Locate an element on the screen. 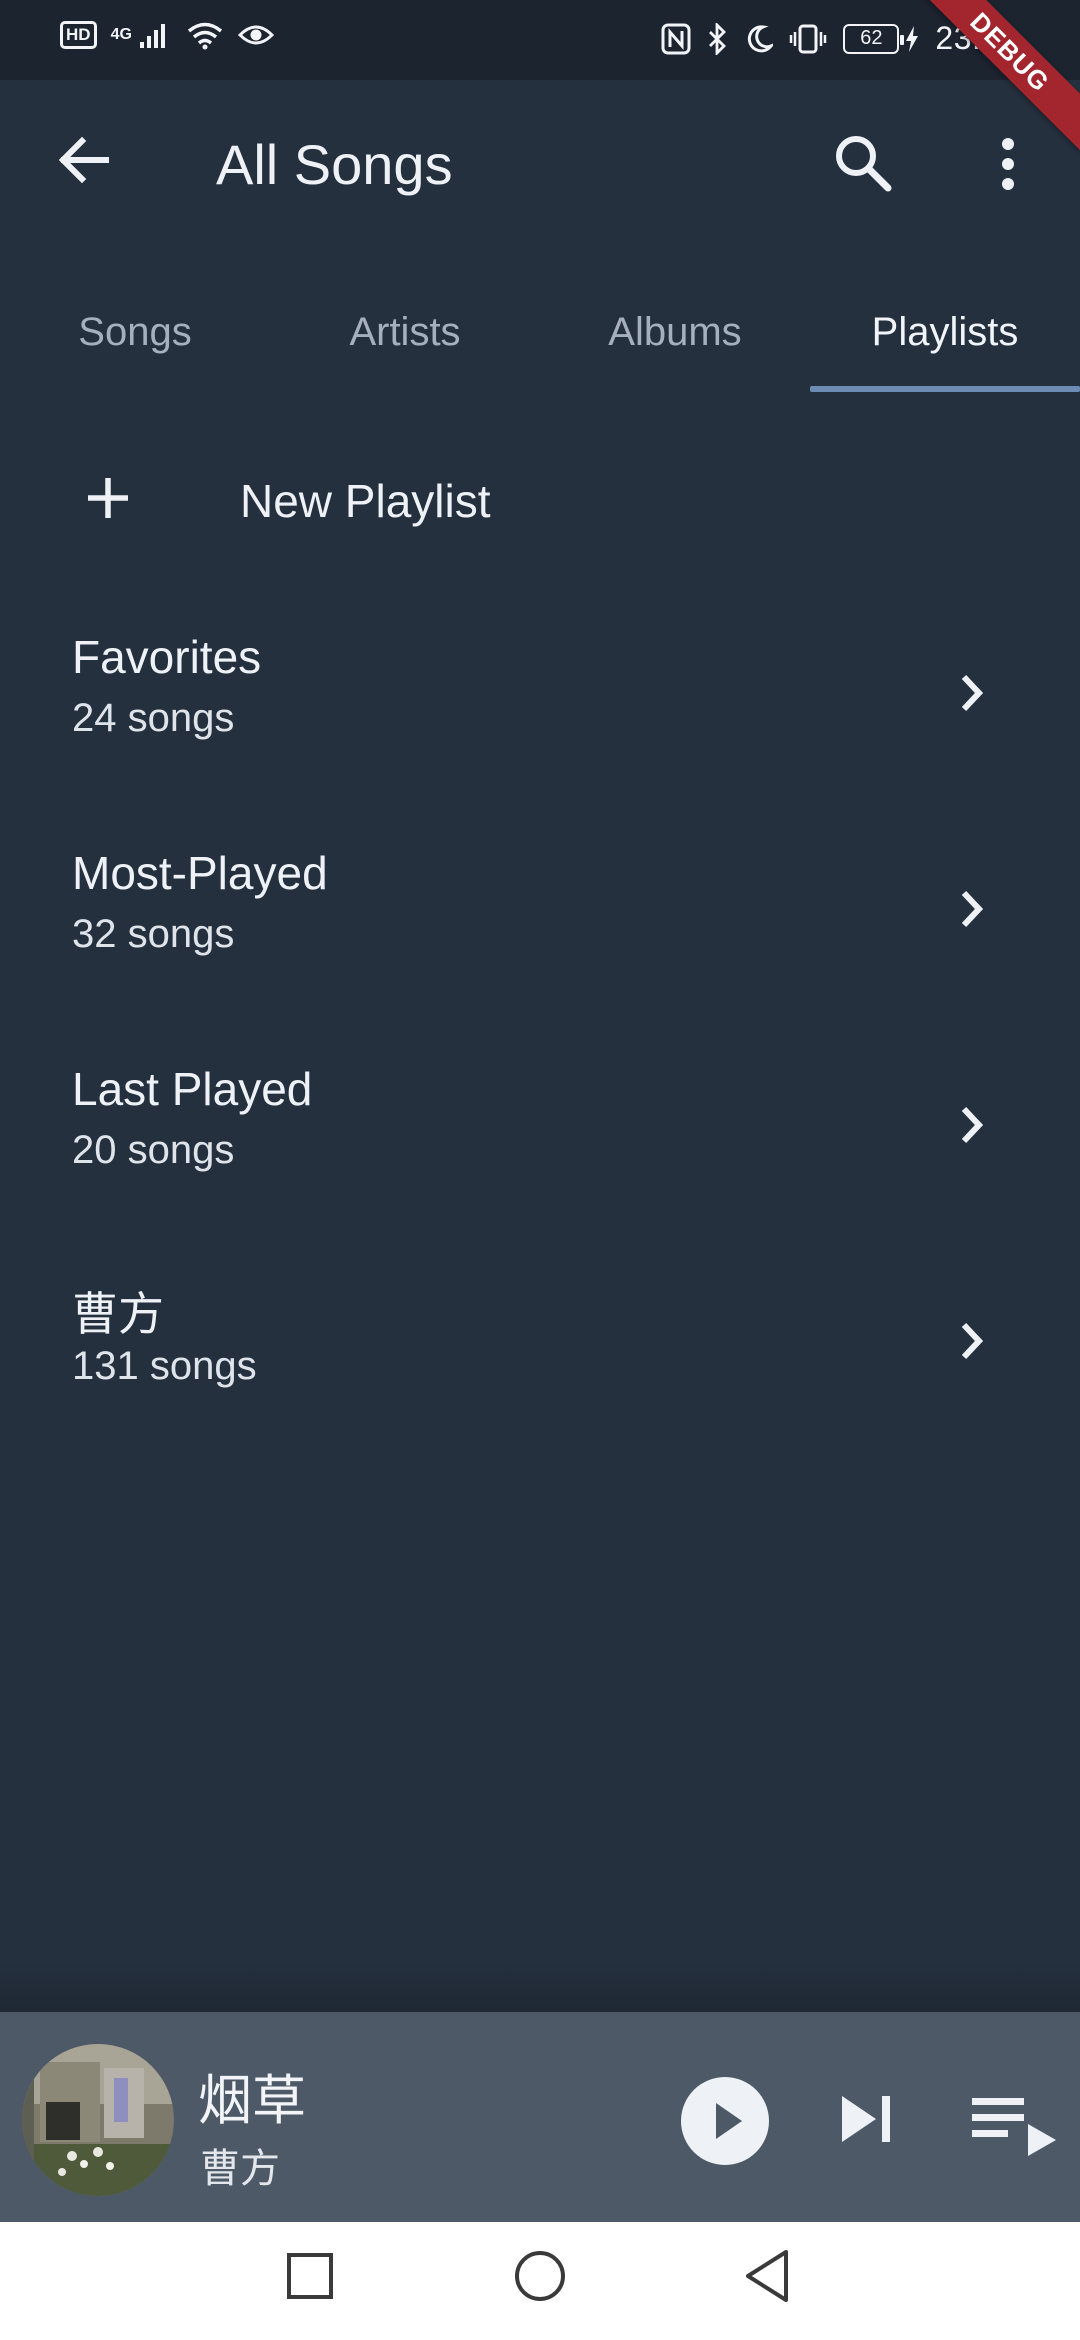 This screenshot has height=2340, width=1080. playlist-item: Favorites 24 songs is located at coordinates (540, 708).